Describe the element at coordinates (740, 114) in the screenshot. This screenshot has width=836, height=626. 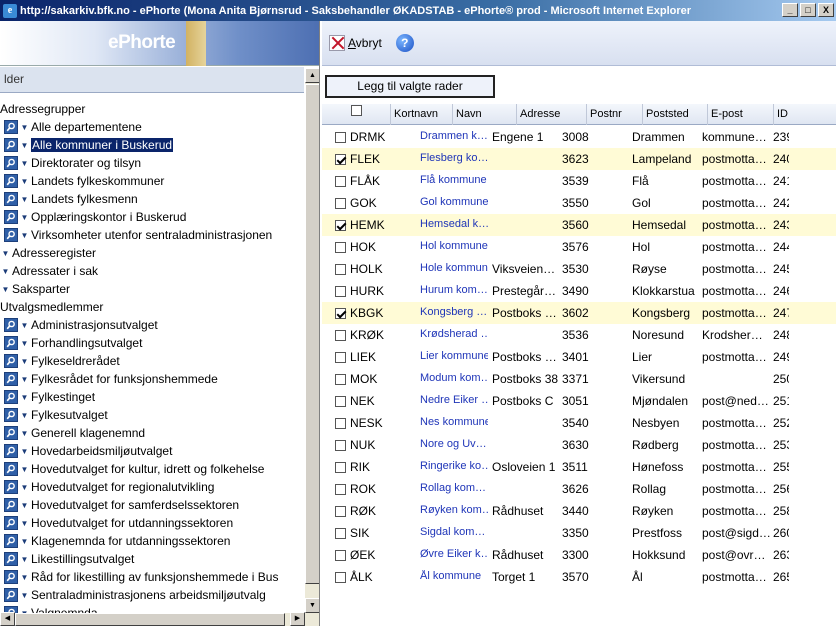
I see `col-epost: E-post` at that location.